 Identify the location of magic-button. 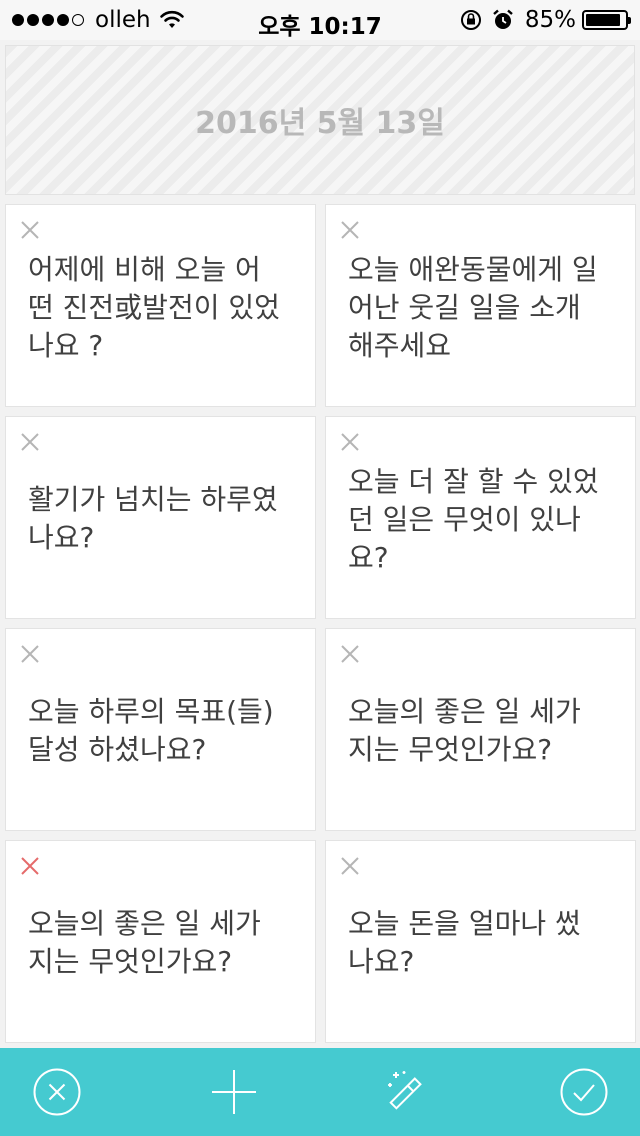
(407, 1092).